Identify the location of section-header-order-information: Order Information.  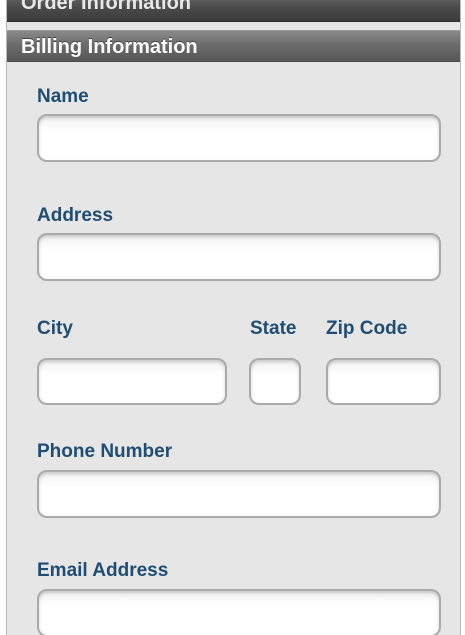
(233, 11).